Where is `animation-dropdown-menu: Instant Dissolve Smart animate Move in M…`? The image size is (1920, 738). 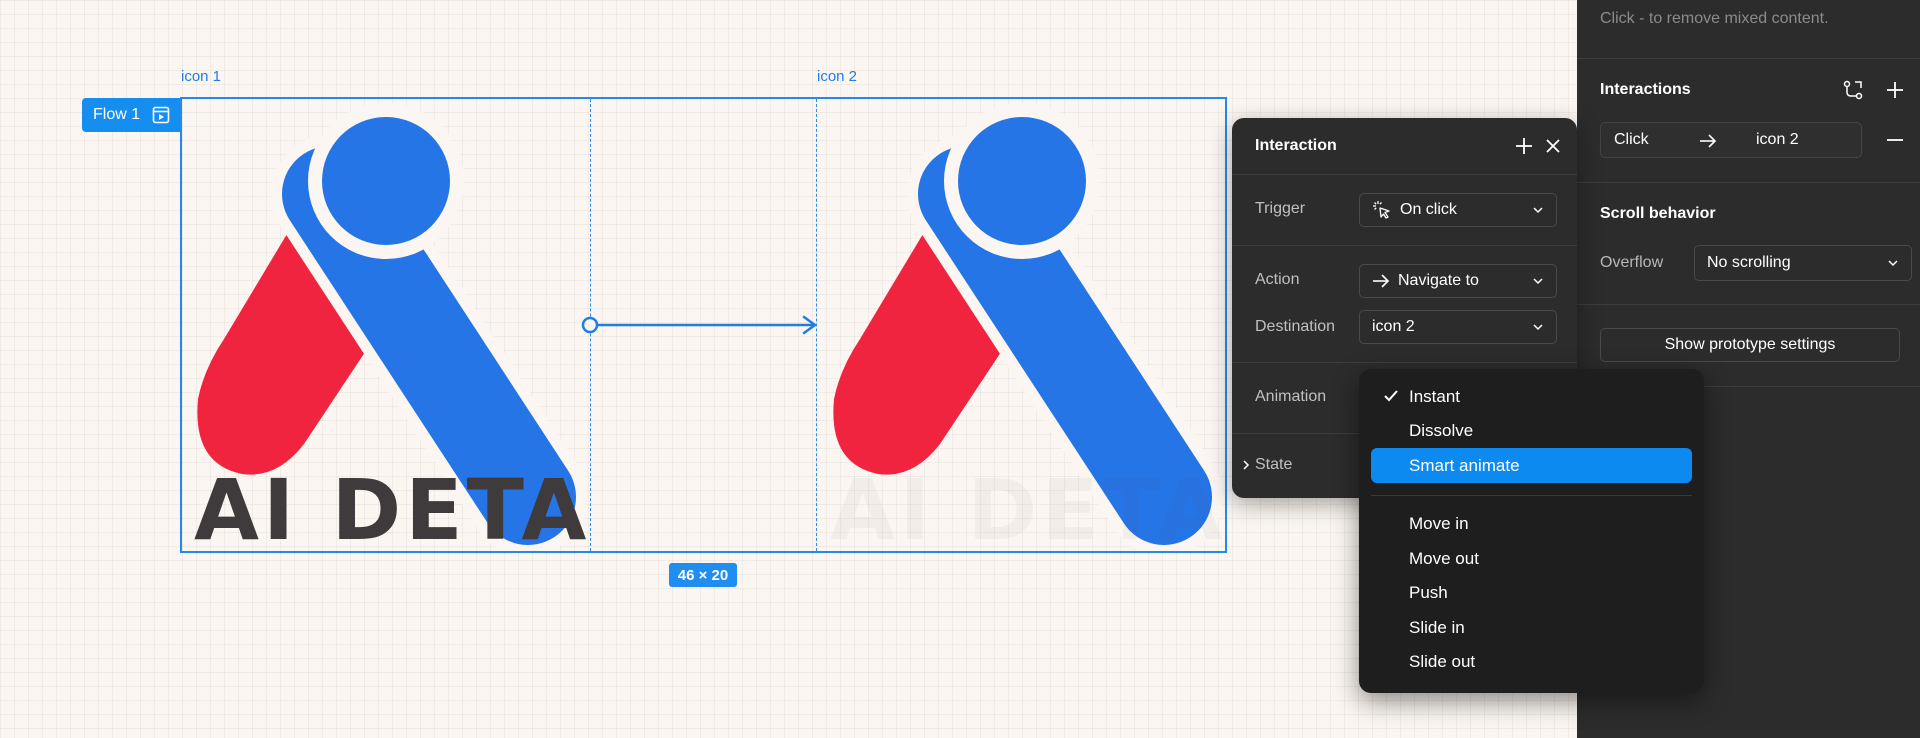 animation-dropdown-menu: Instant Dissolve Smart animate Move in M… is located at coordinates (1531, 531).